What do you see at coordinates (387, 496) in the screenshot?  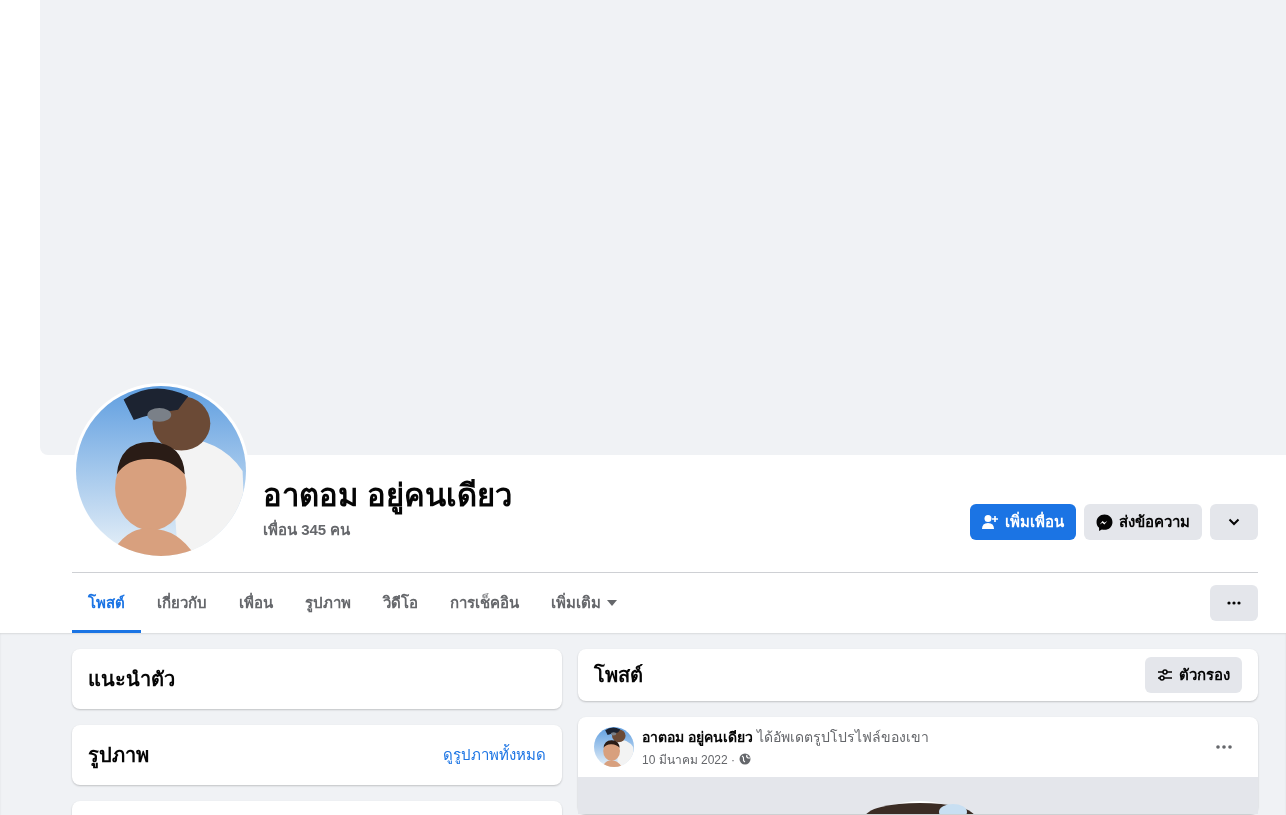 I see `profile-name: อาตอม อยู่คนเดียว` at bounding box center [387, 496].